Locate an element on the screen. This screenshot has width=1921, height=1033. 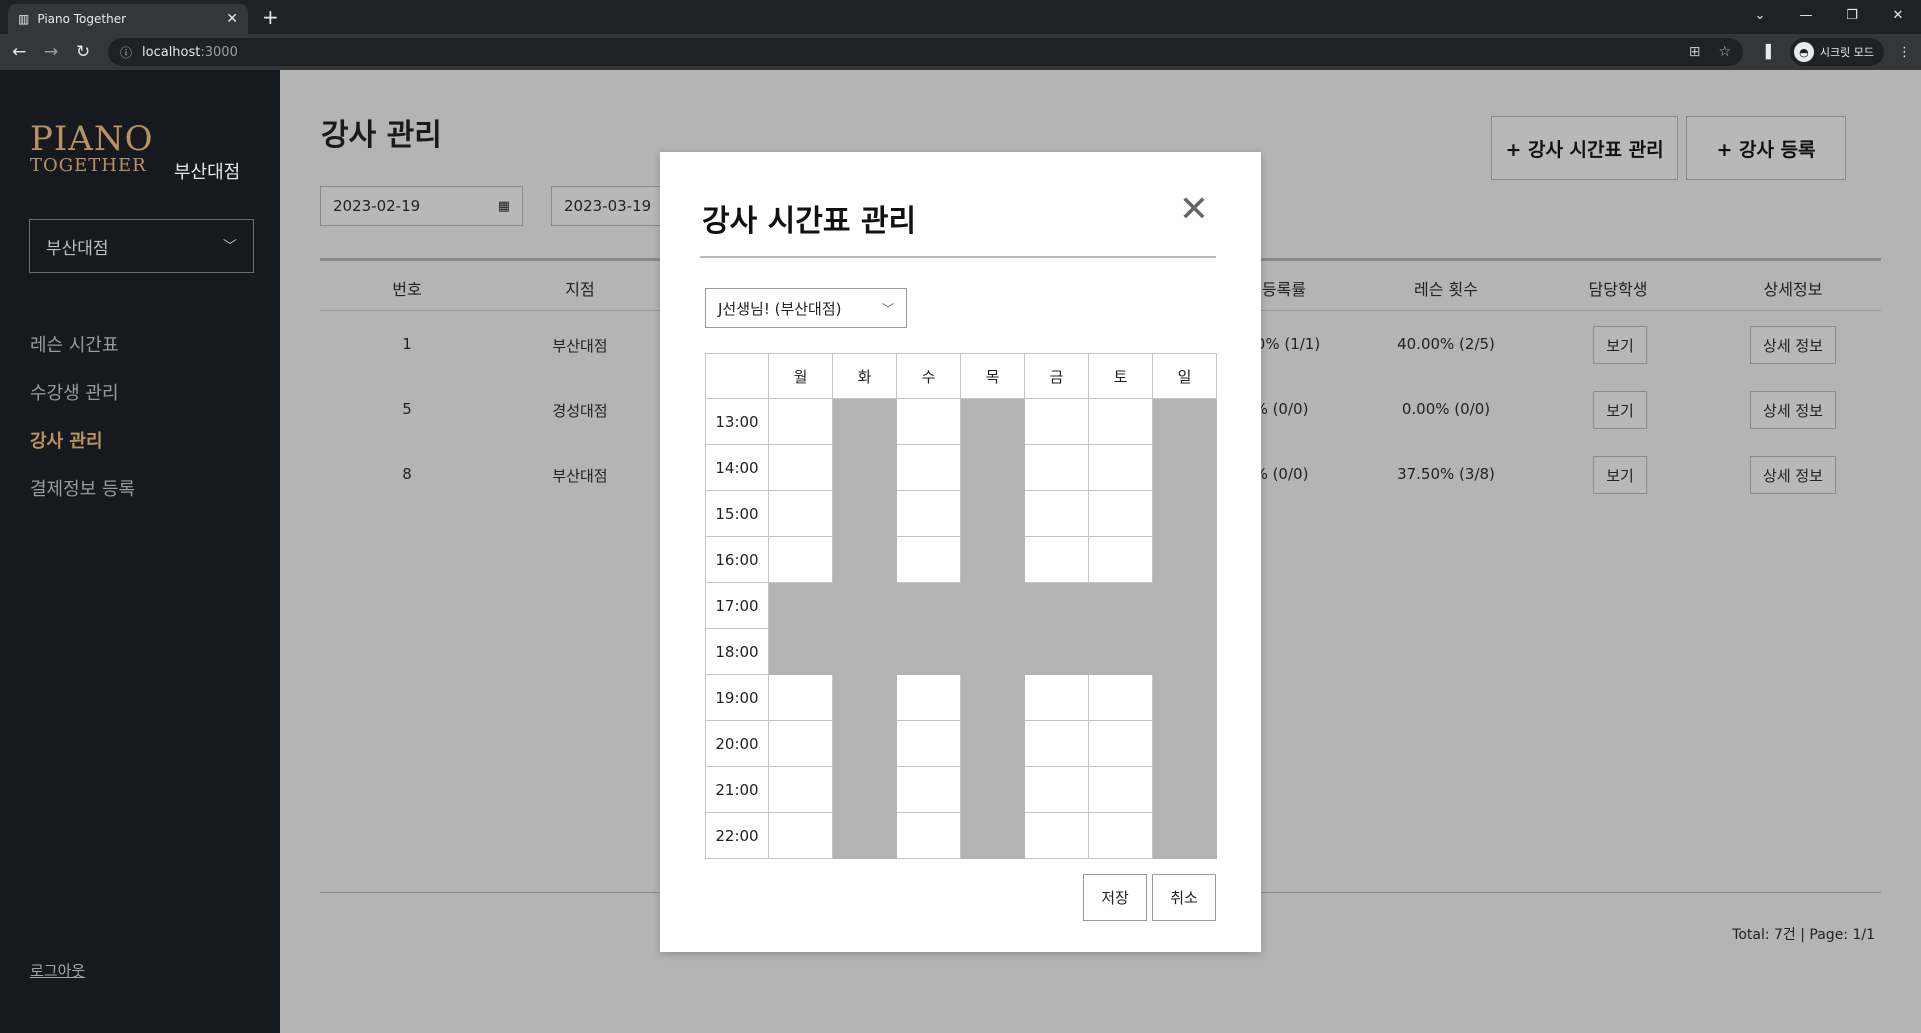
site-info-icon: ⓘ is located at coordinates (126, 52).